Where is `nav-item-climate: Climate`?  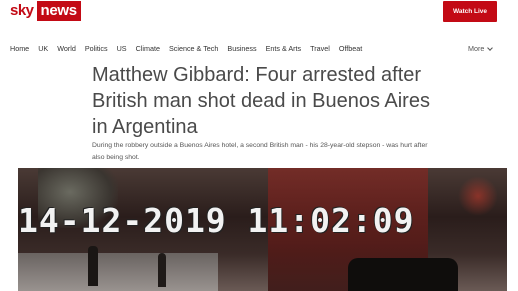
nav-item-climate: Climate is located at coordinates (148, 49).